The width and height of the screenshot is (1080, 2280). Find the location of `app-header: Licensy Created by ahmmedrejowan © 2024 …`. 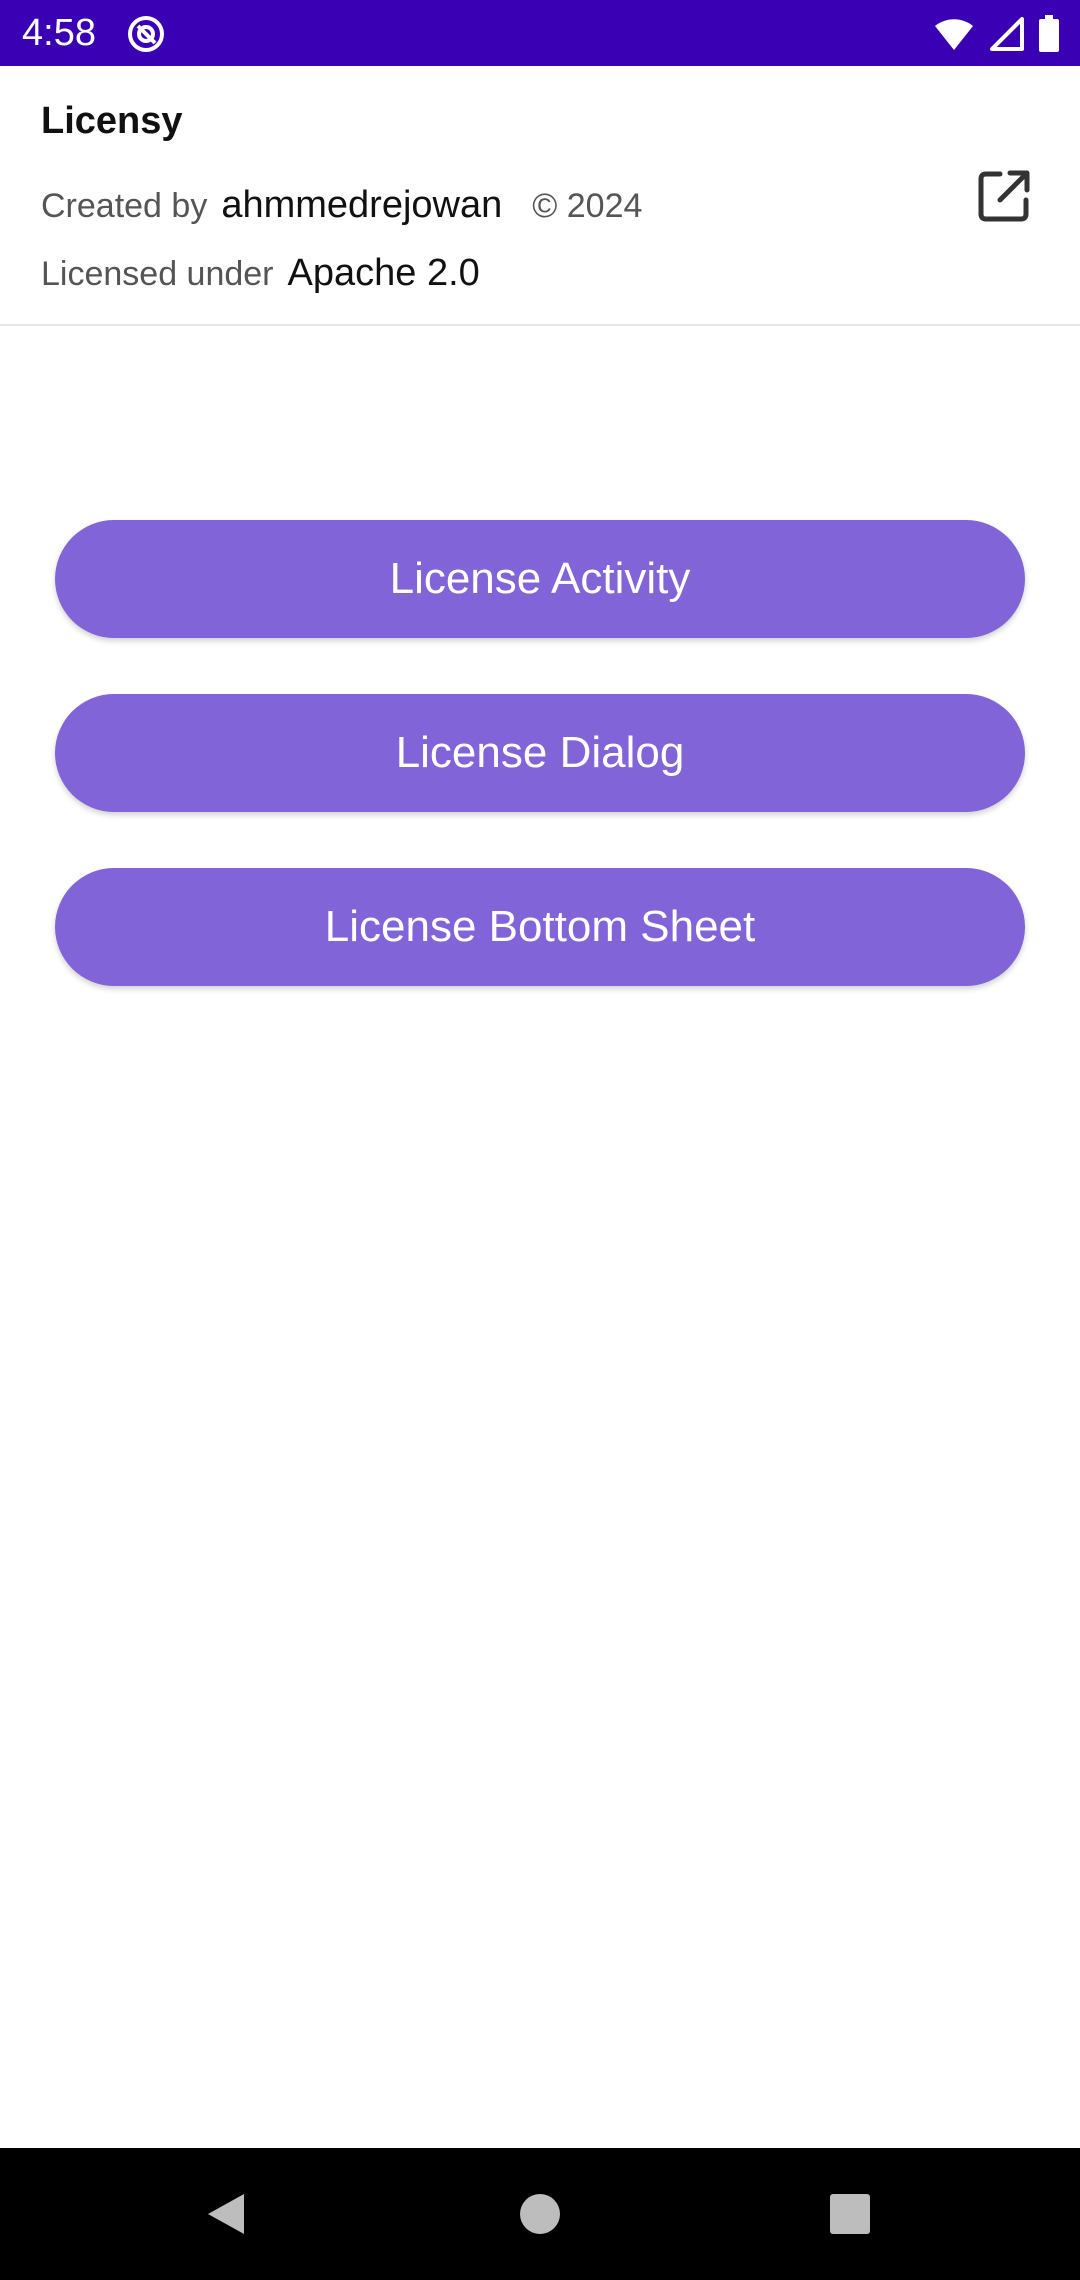

app-header: Licensy Created by ahmmedrejowan © 2024 … is located at coordinates (540, 196).